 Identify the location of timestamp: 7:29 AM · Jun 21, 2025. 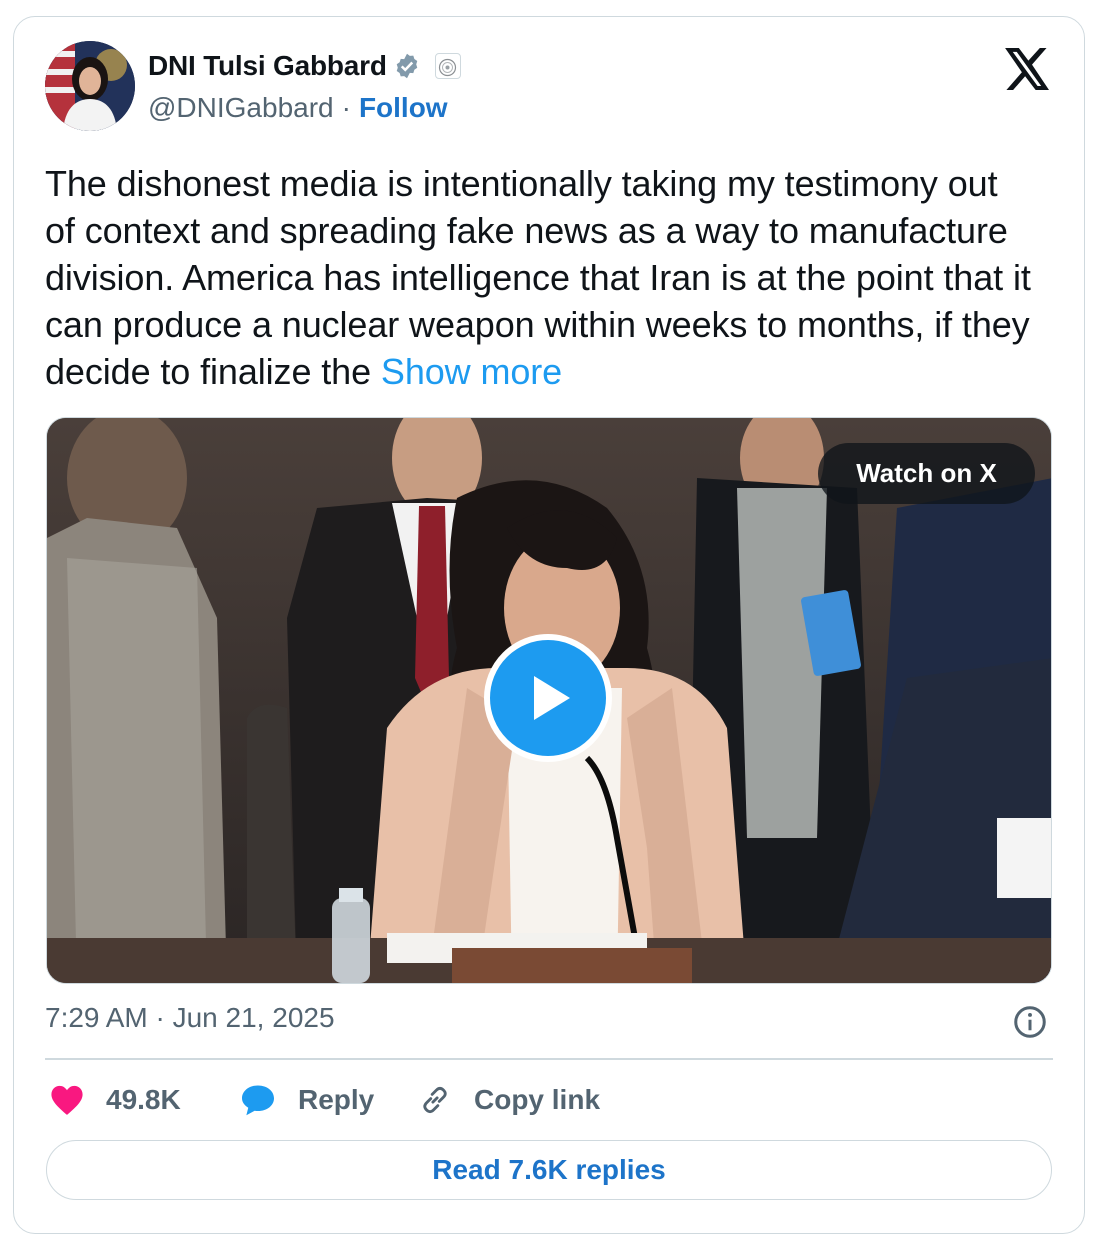
(190, 1018).